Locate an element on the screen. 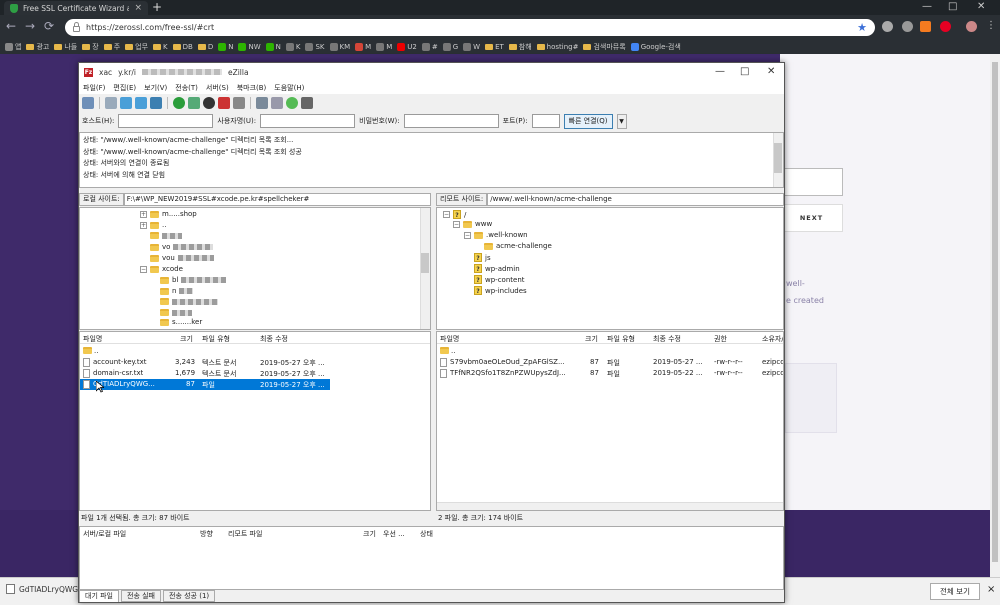 The height and width of the screenshot is (605, 1000). tab-close-icon: × is located at coordinates (138, 8).